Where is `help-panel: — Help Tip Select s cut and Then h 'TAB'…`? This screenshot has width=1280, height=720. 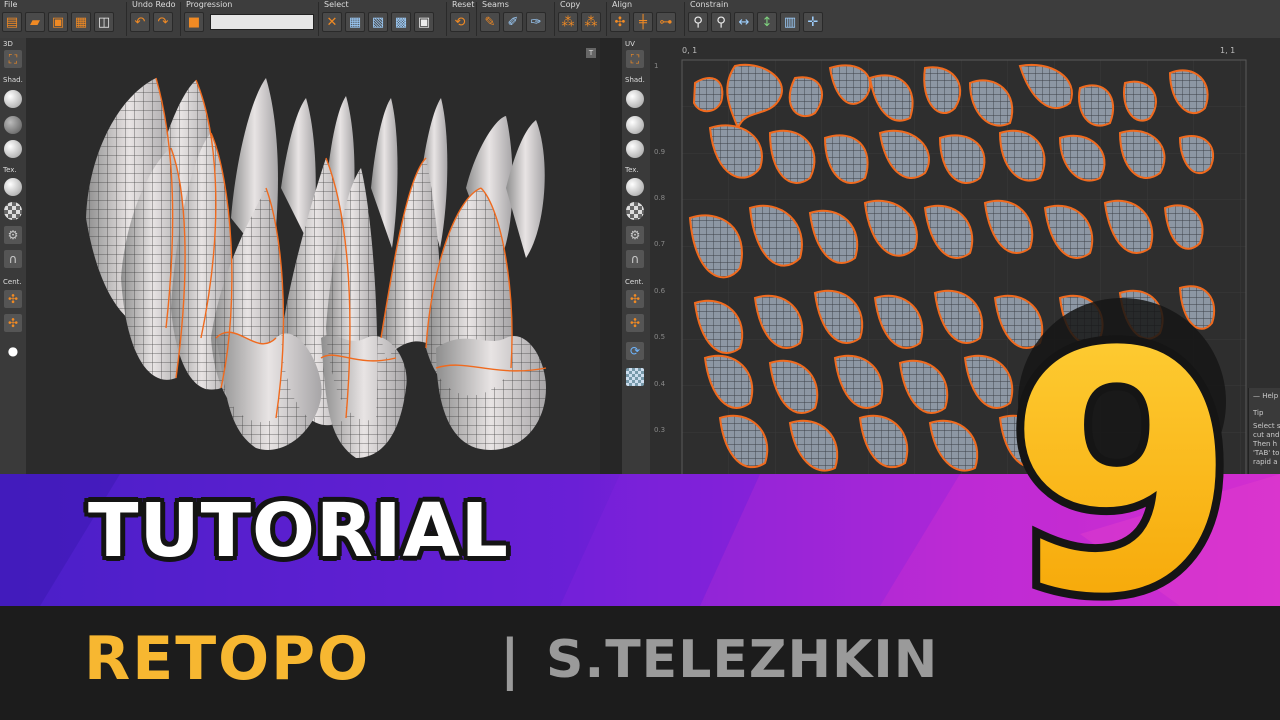
help-panel: — Help Tip Select s cut and Then h 'TAB'… is located at coordinates (1264, 431).